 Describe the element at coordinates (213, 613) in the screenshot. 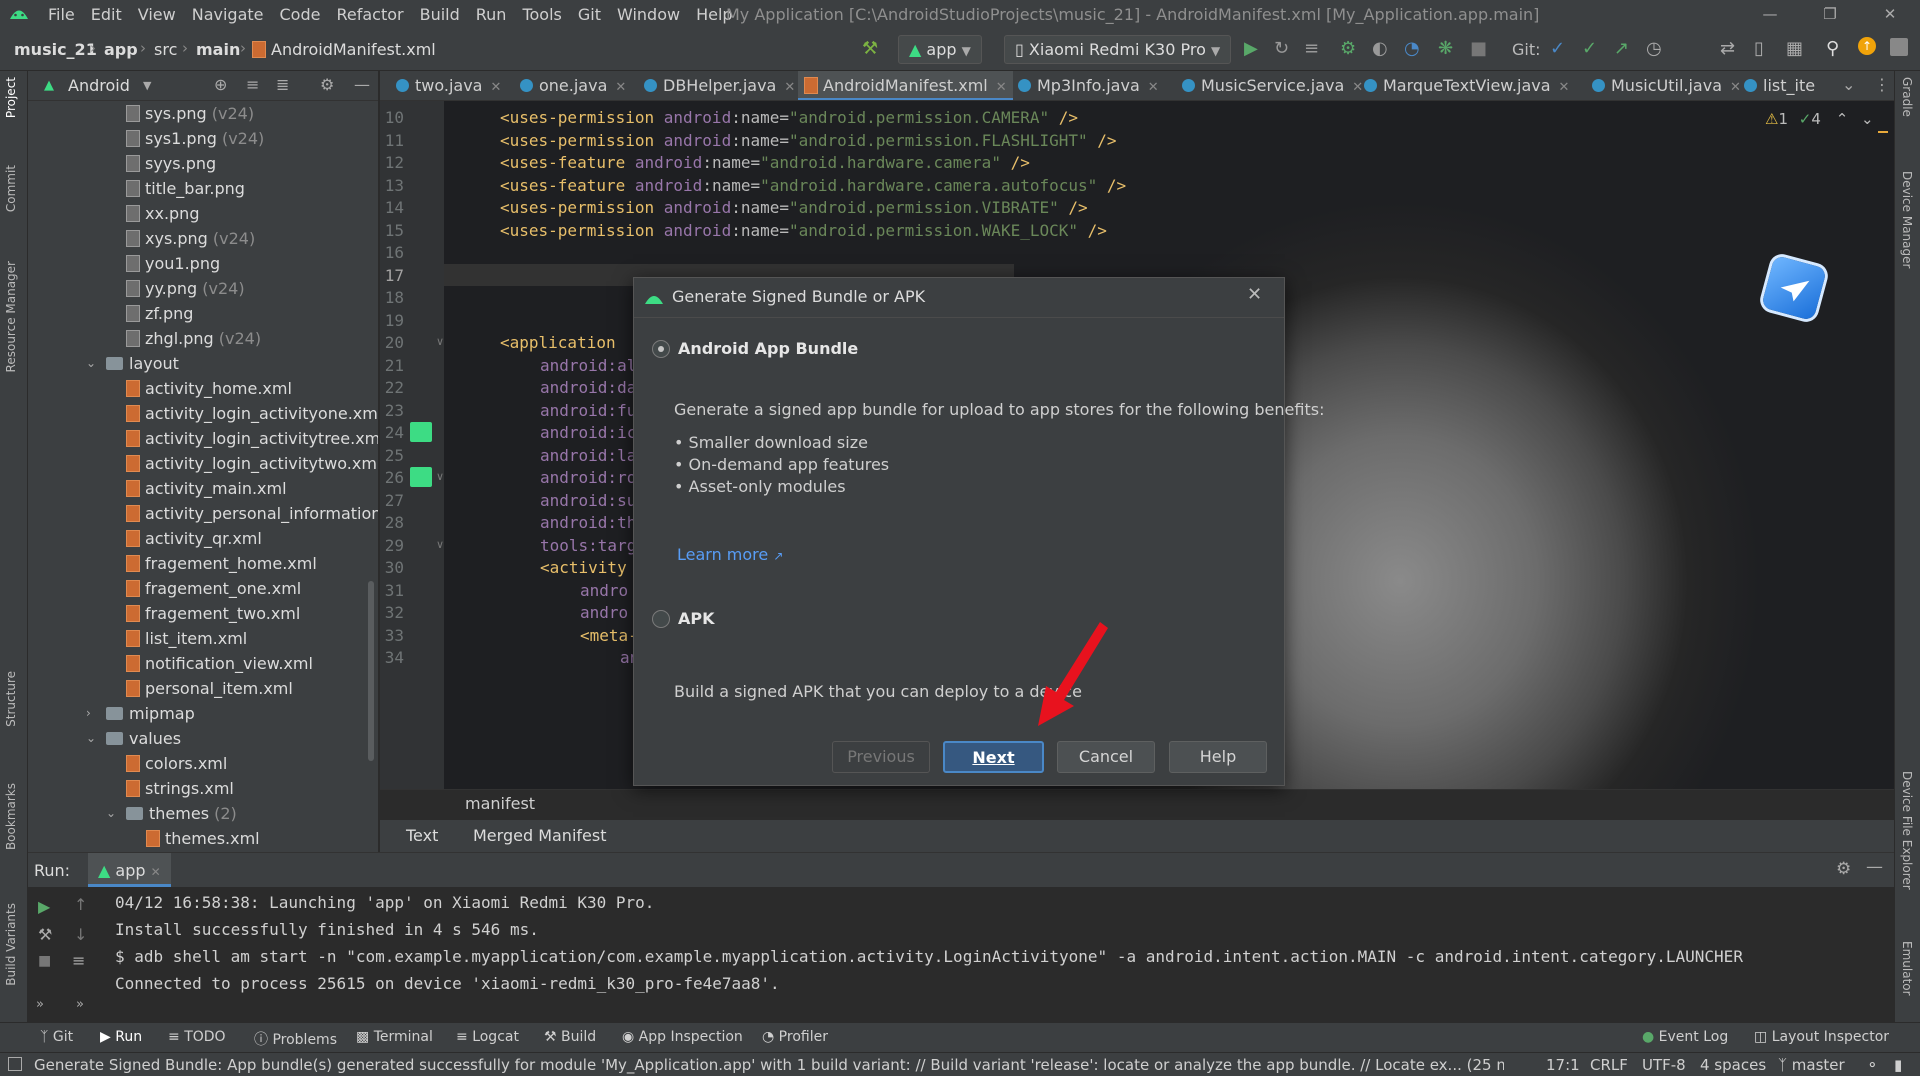

I see `tree-file: fragement_two.xml` at that location.